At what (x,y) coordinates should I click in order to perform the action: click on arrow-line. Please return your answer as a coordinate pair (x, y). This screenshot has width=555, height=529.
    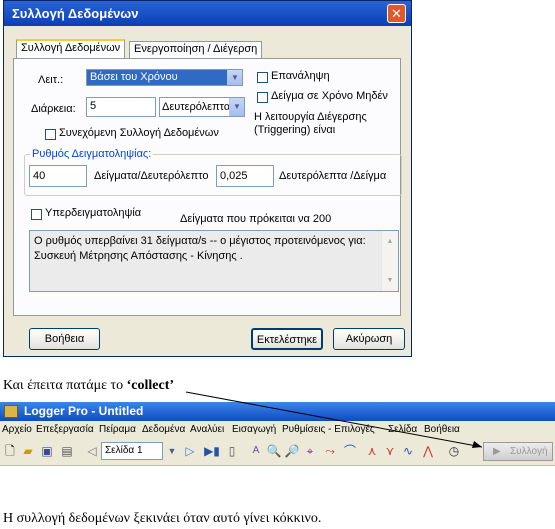
    Looking at the image, I should click on (334, 419).